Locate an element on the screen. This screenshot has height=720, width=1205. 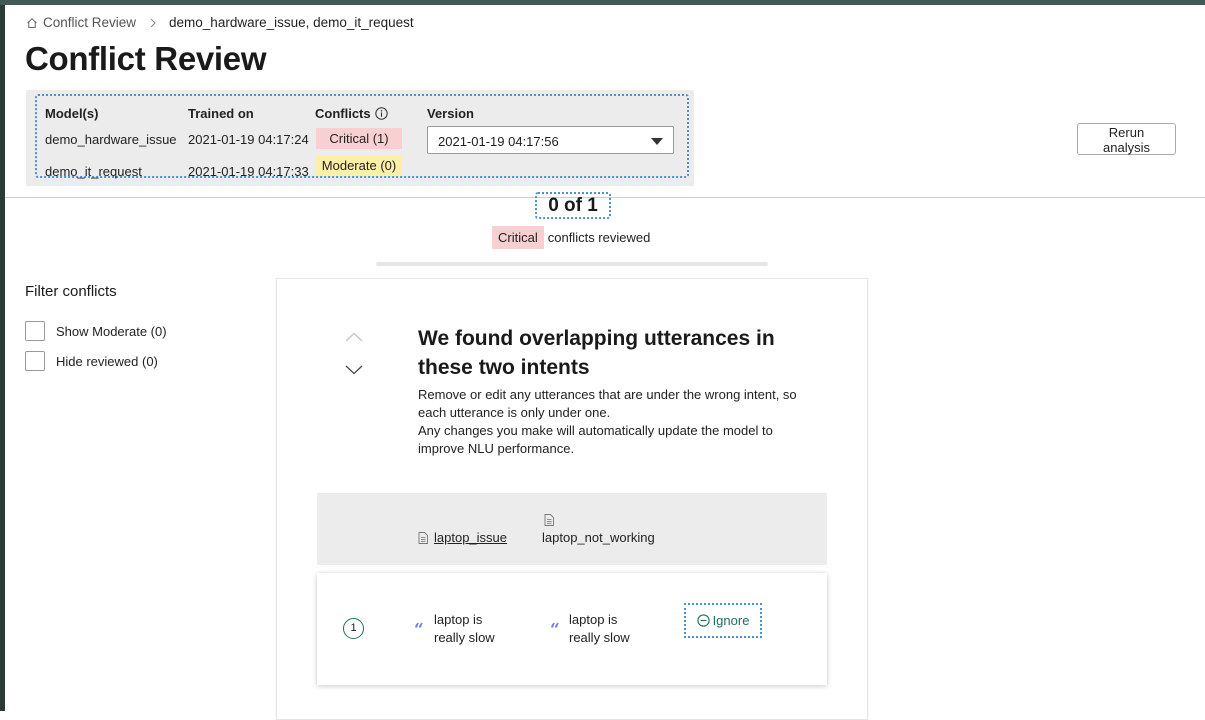
hide-reviewed-option: Hide reviewed (0) is located at coordinates (91, 361).